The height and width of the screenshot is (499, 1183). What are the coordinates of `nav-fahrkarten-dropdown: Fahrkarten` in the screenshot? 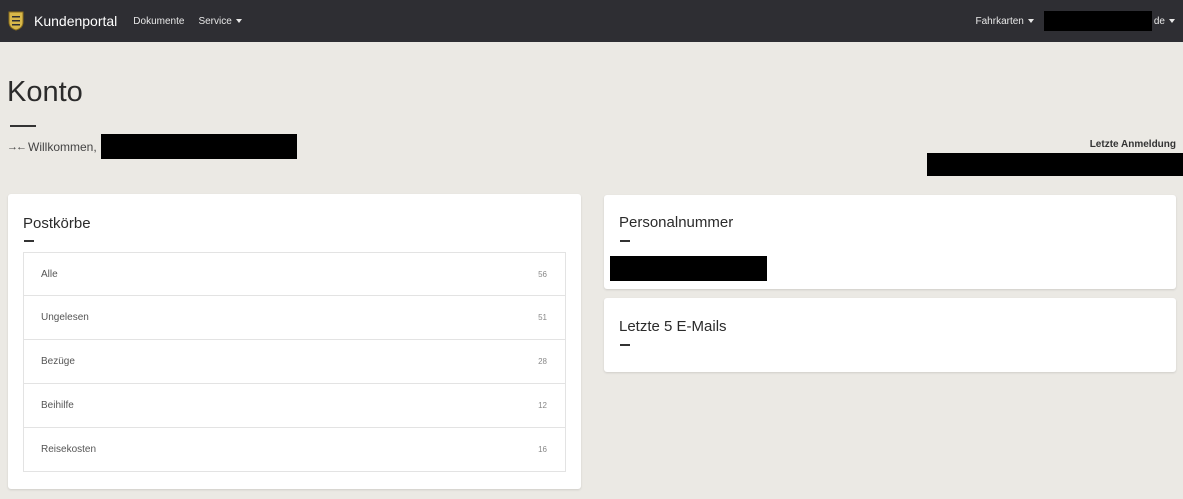 It's located at (1005, 21).